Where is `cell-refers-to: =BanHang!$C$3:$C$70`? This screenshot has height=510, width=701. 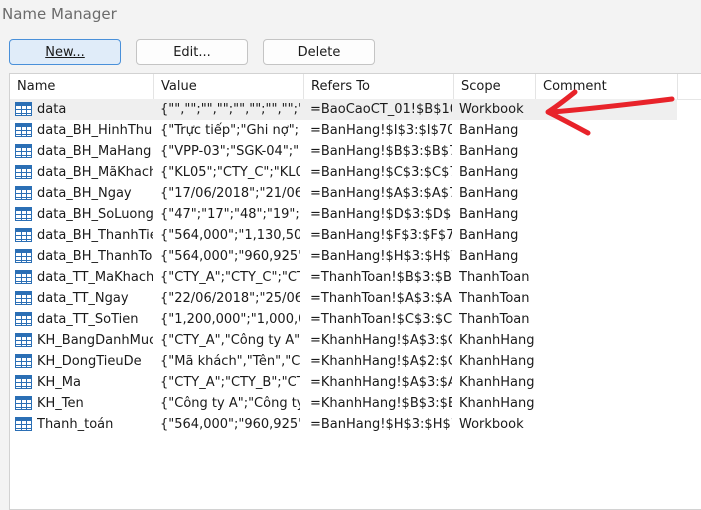 cell-refers-to: =BanHang!$C$3:$C$70 is located at coordinates (381, 172).